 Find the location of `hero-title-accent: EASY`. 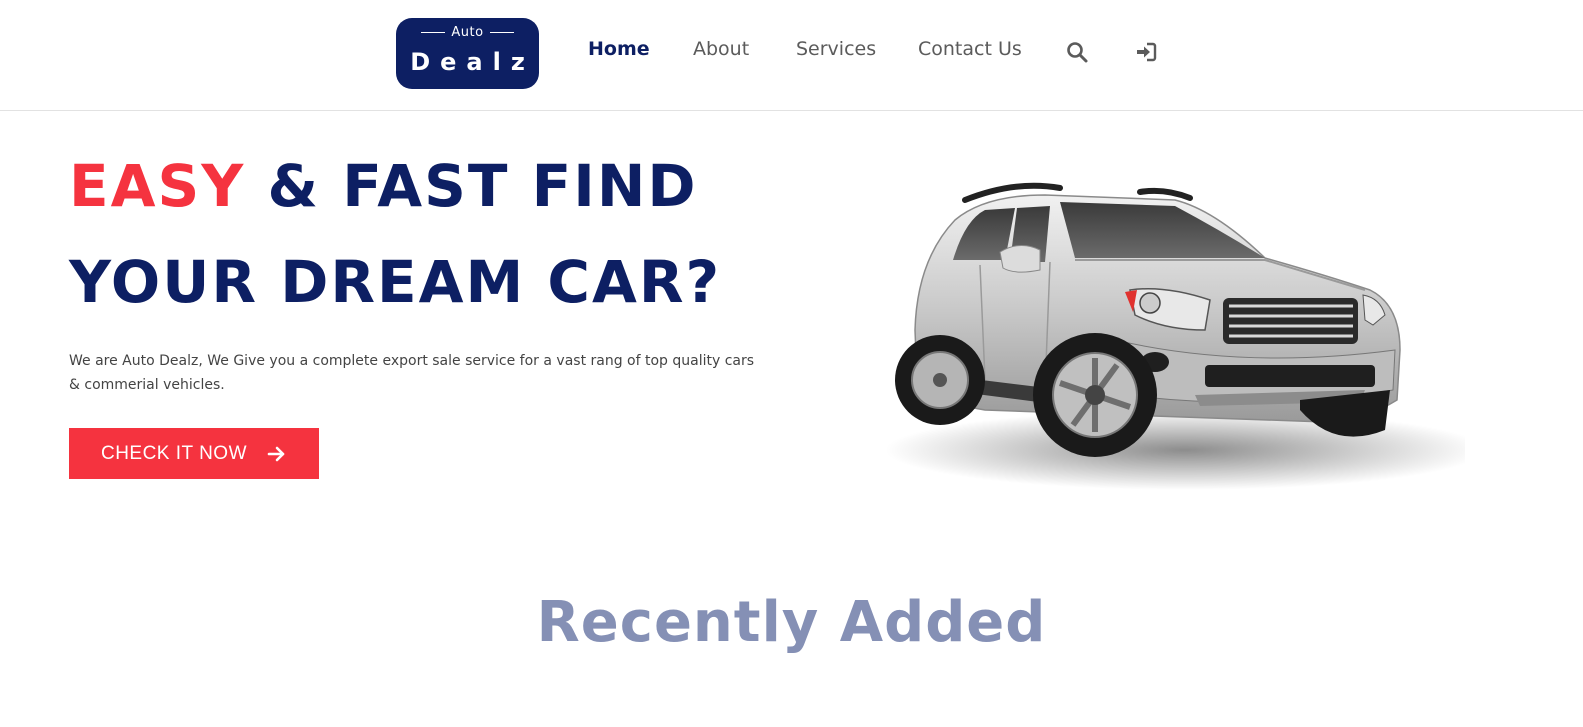

hero-title-accent: EASY is located at coordinates (157, 186).